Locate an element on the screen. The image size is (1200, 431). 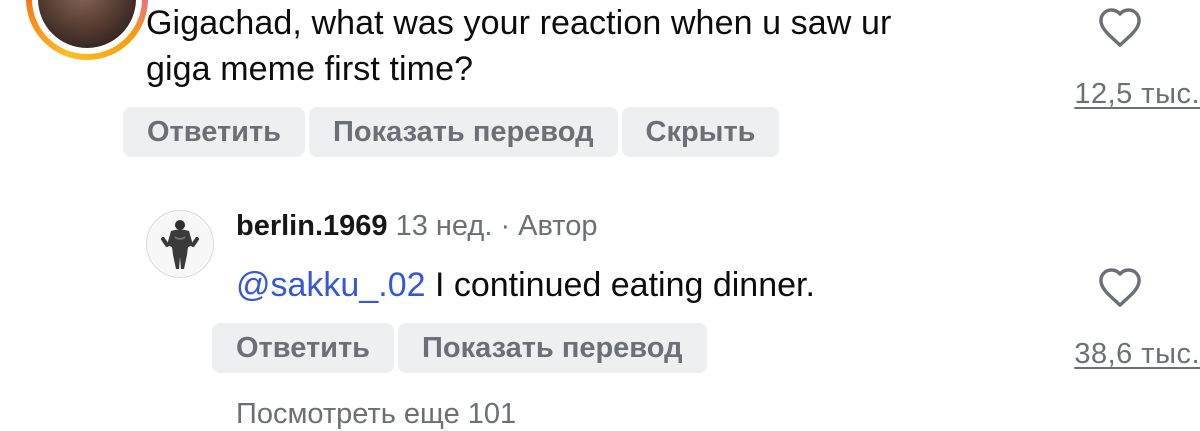
commenter-avatar is located at coordinates (87, 30).